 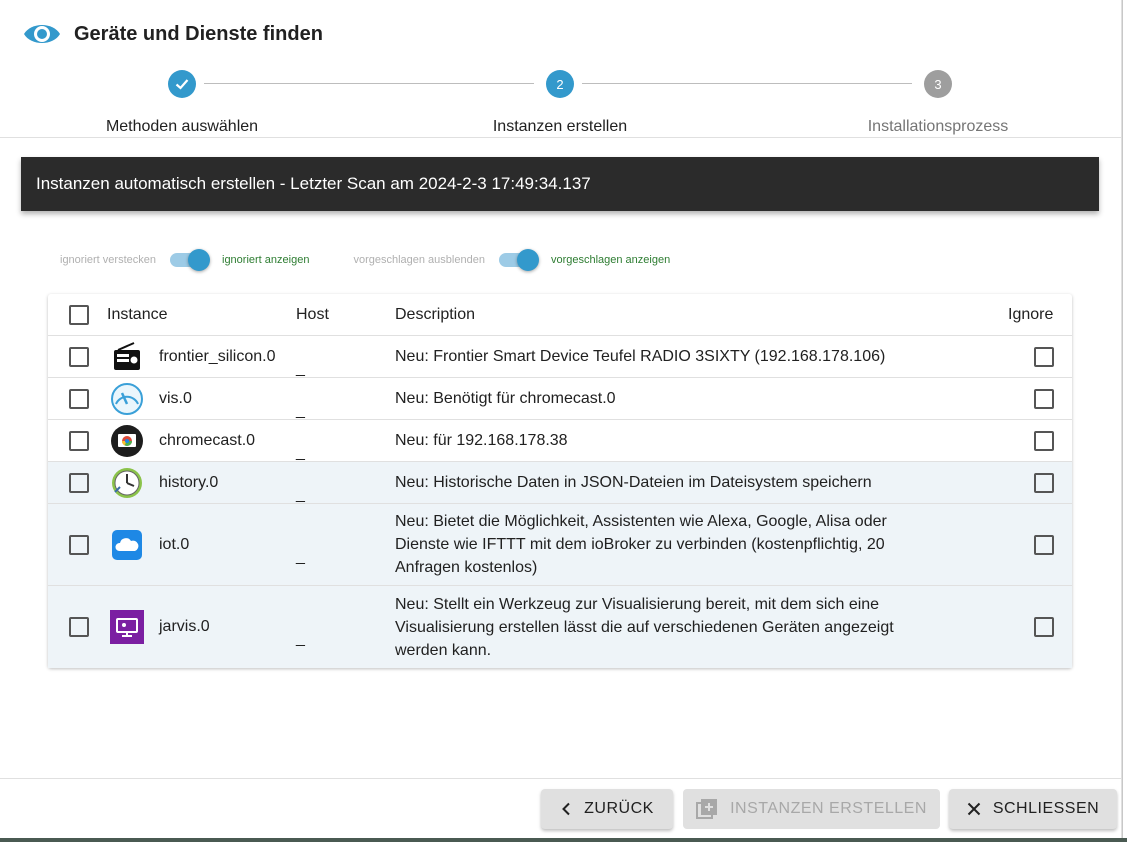 I want to click on gauge-icon, so click(x=127, y=399).